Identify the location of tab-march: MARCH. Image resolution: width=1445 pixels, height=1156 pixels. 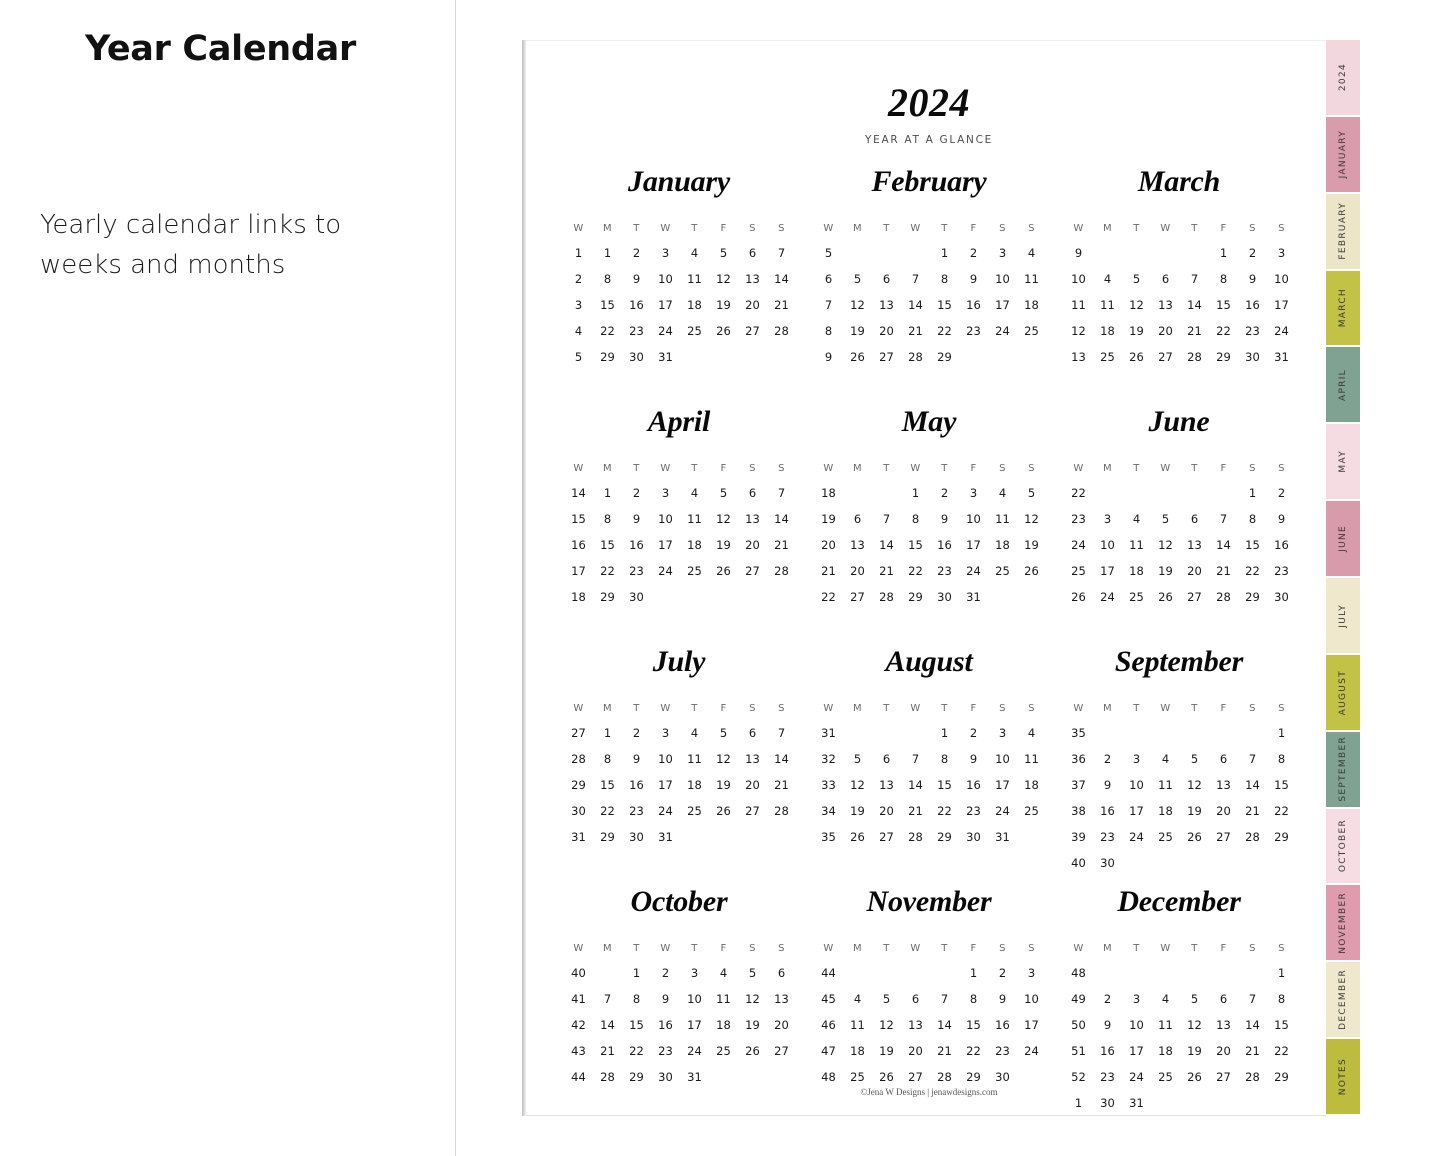
(1343, 308).